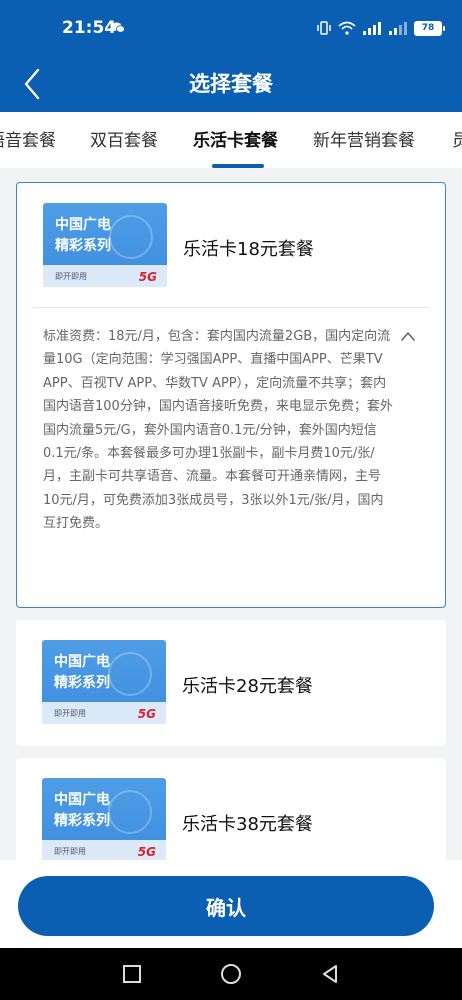 Image resolution: width=462 pixels, height=1000 pixels. What do you see at coordinates (235, 138) in the screenshot?
I see `tab-lehuo-card: 乐活卡套餐` at bounding box center [235, 138].